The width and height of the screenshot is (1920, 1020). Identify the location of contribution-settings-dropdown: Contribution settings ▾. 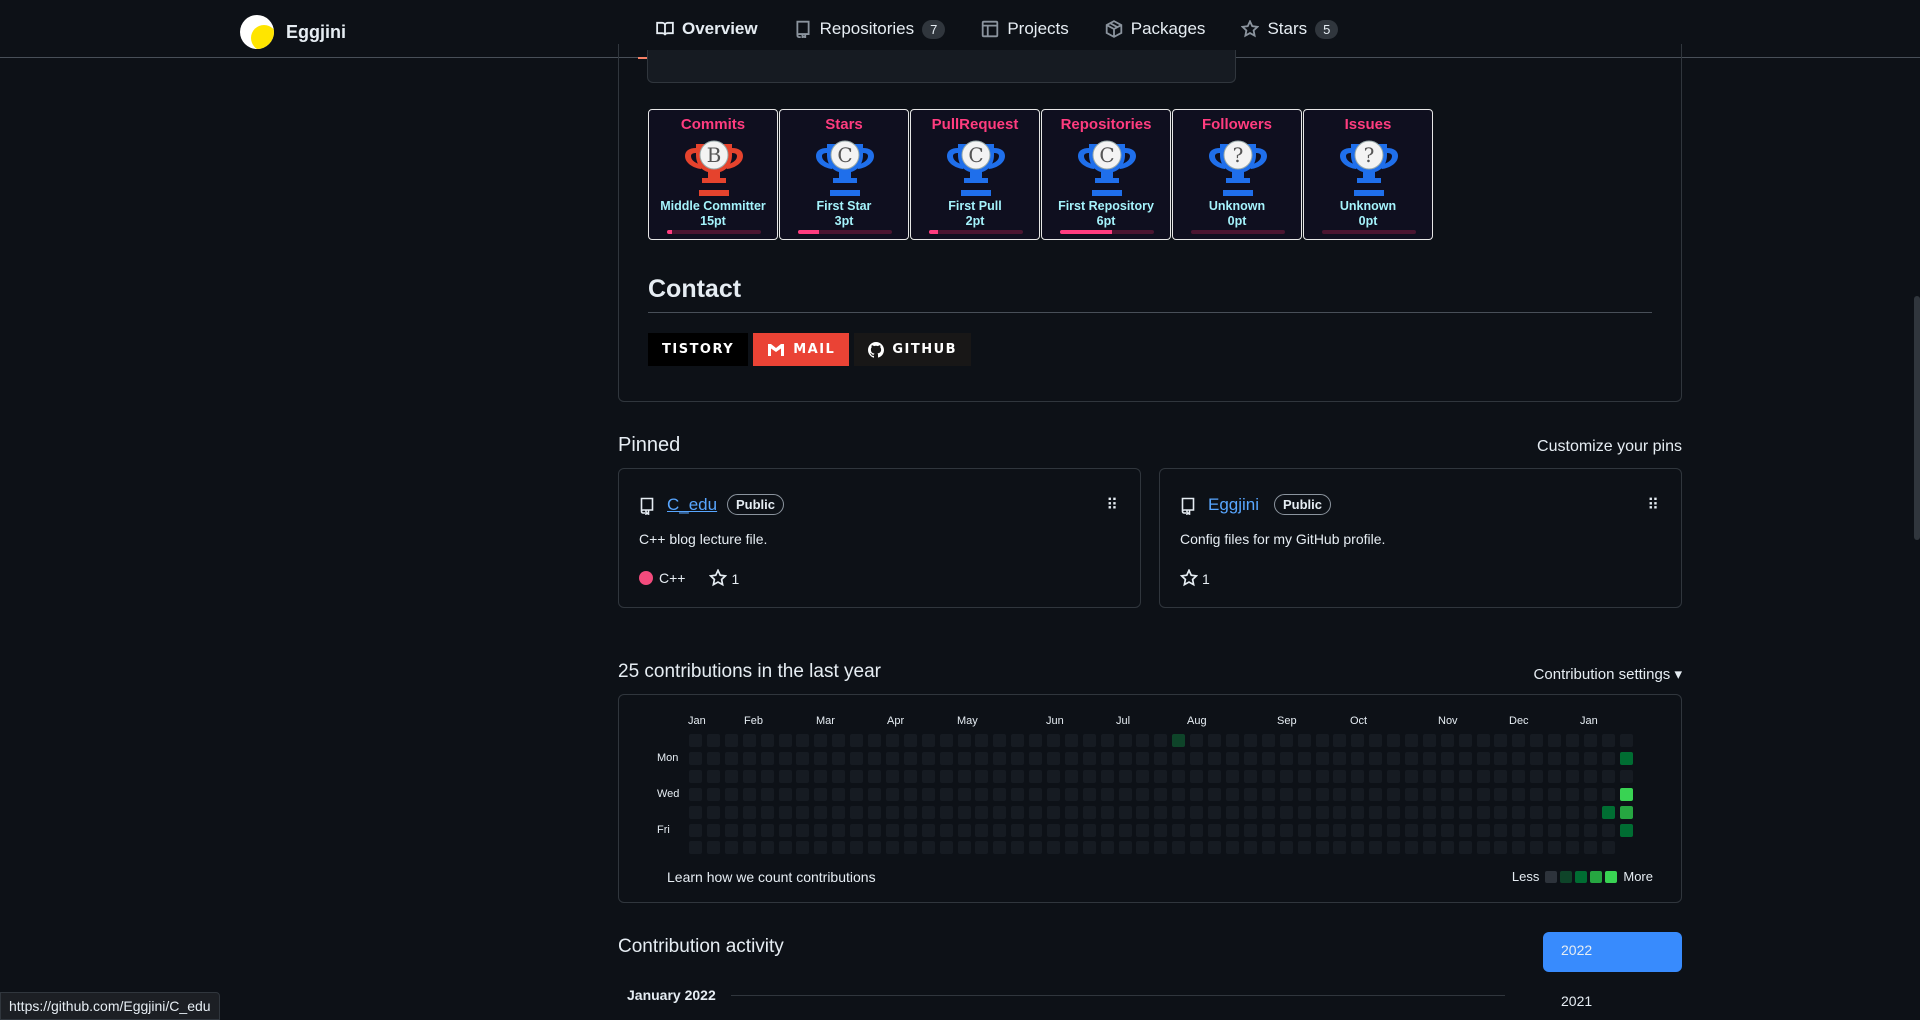
(1608, 674).